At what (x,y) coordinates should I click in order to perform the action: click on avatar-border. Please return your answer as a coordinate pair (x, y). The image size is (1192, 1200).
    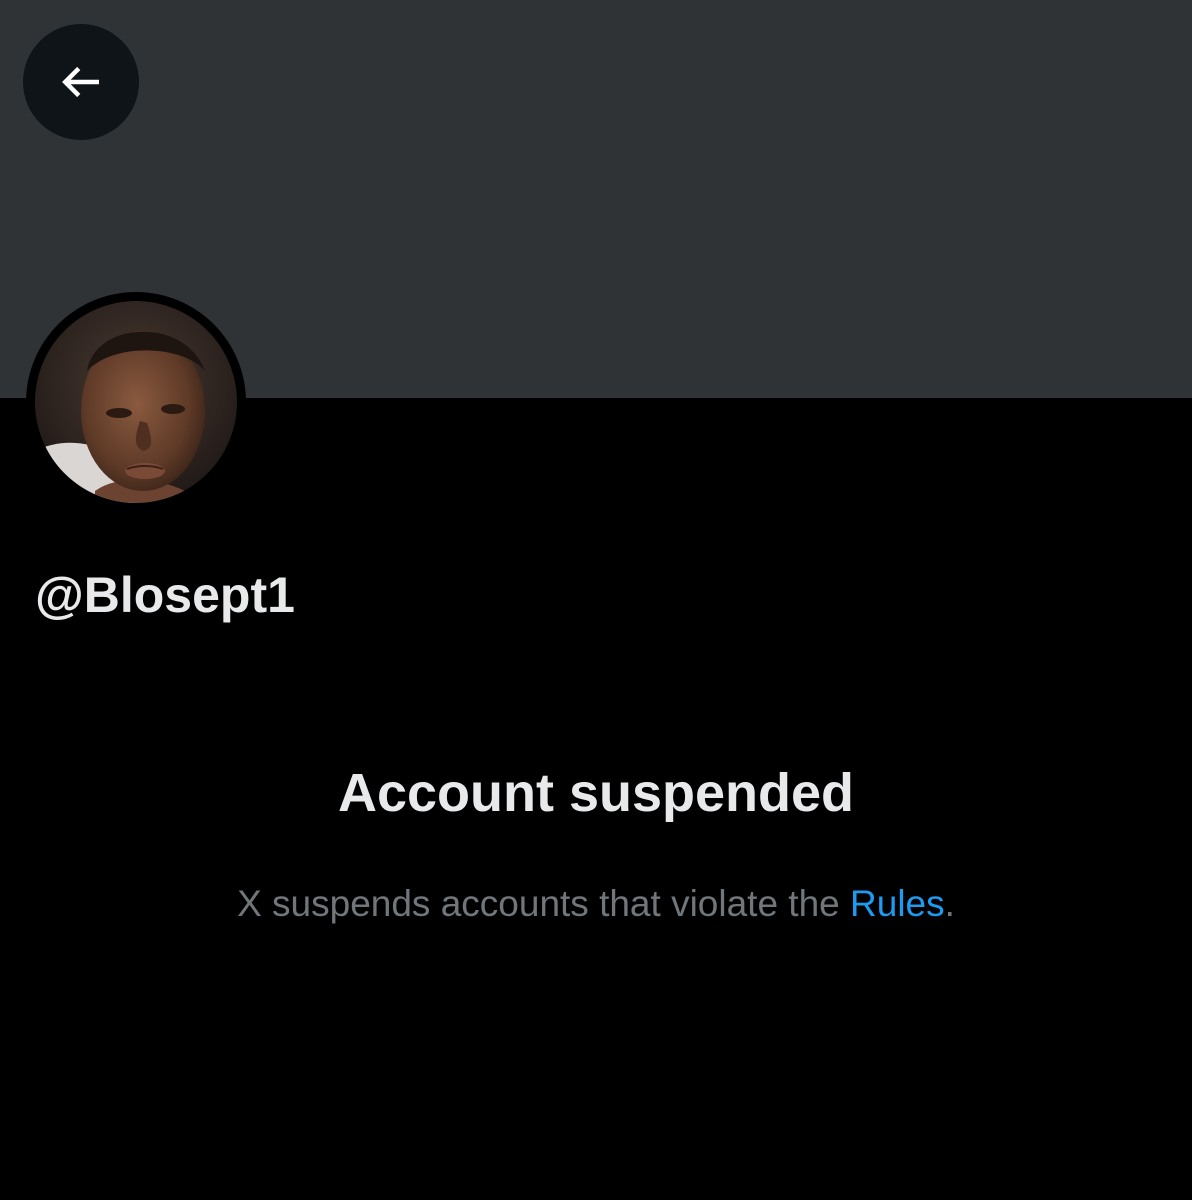
    Looking at the image, I should click on (136, 402).